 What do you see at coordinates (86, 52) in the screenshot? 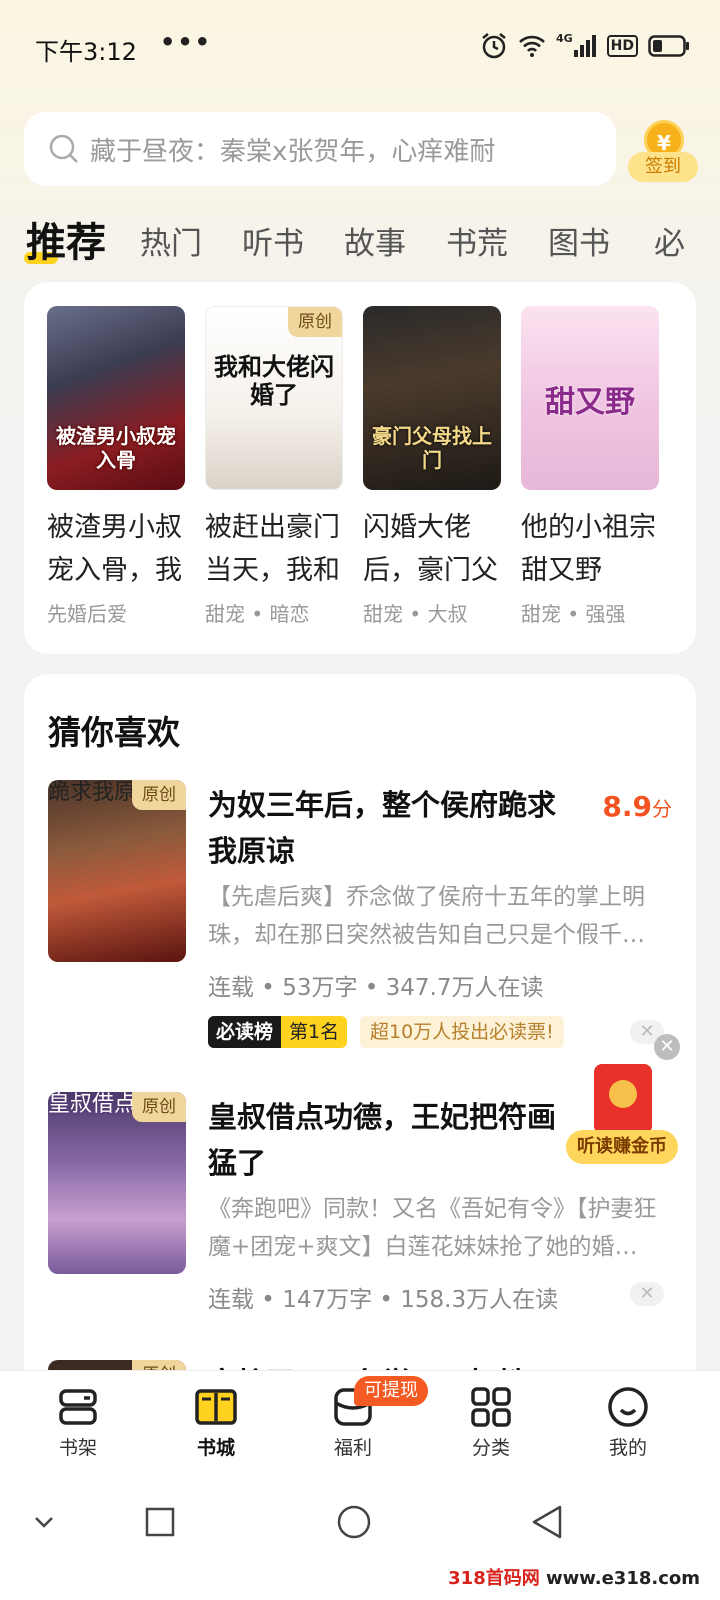
I see `status-time: 下午3:12` at bounding box center [86, 52].